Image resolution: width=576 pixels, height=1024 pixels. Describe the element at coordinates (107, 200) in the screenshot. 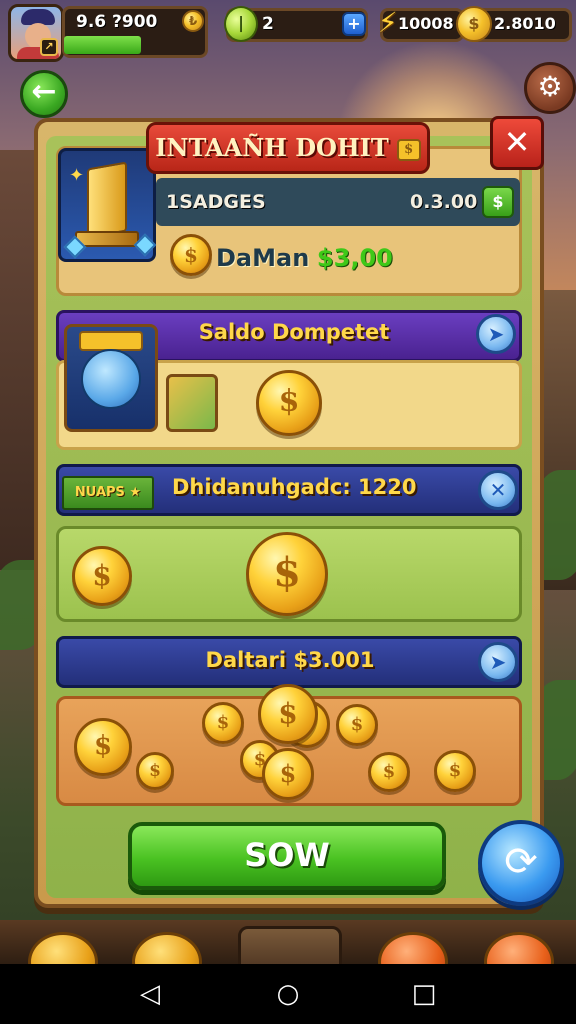

I see `trophy-icon` at that location.